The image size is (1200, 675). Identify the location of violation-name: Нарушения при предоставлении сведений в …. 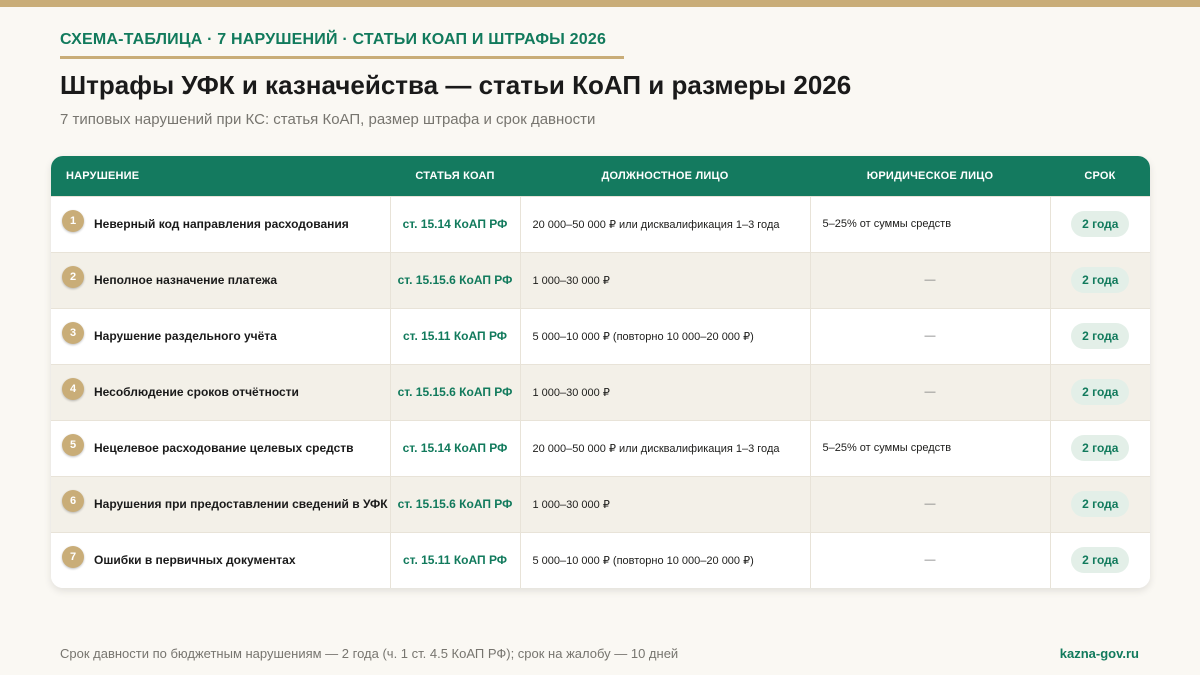
(241, 504).